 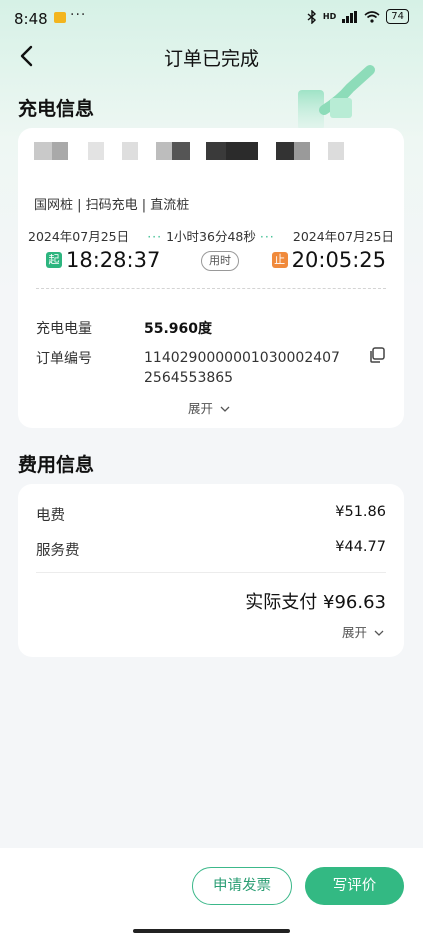 I want to click on electricity-fee-label: 电费, so click(x=50, y=516).